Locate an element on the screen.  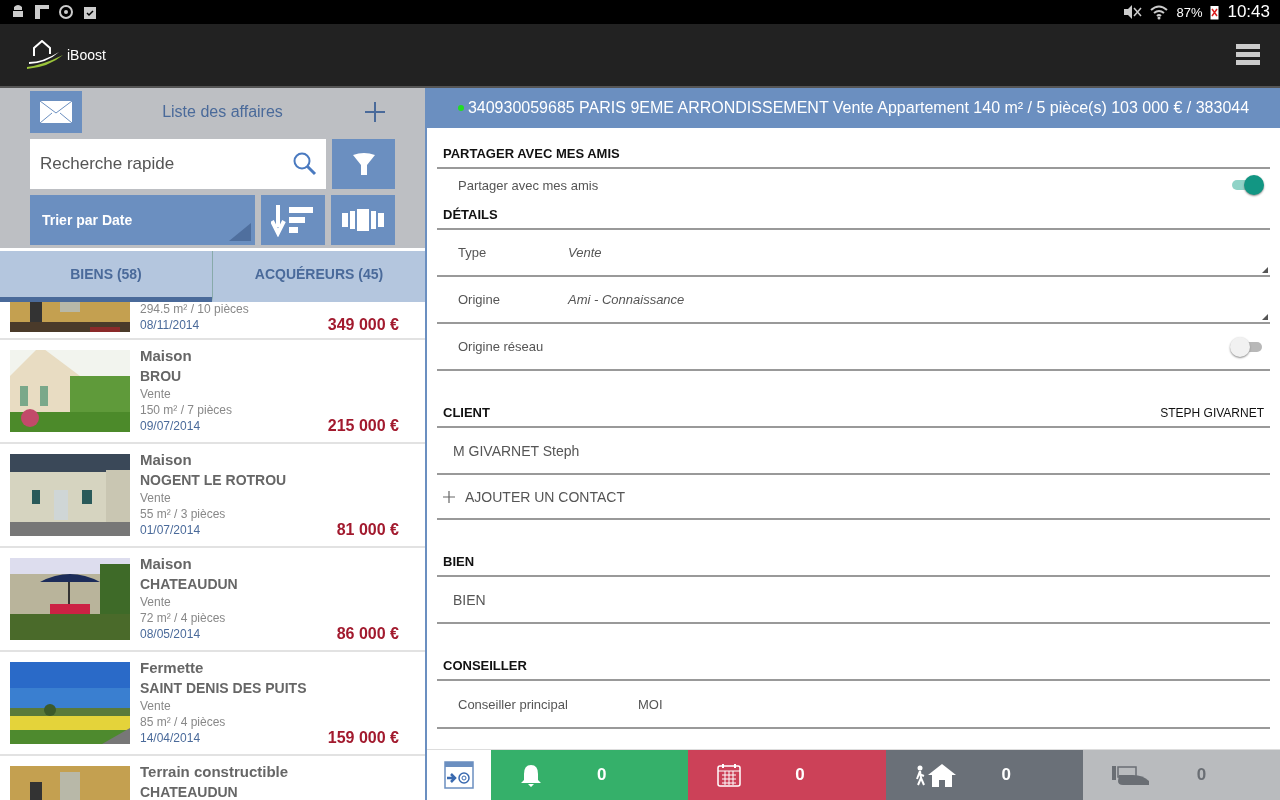
filter-icon is located at coordinates (363, 164).